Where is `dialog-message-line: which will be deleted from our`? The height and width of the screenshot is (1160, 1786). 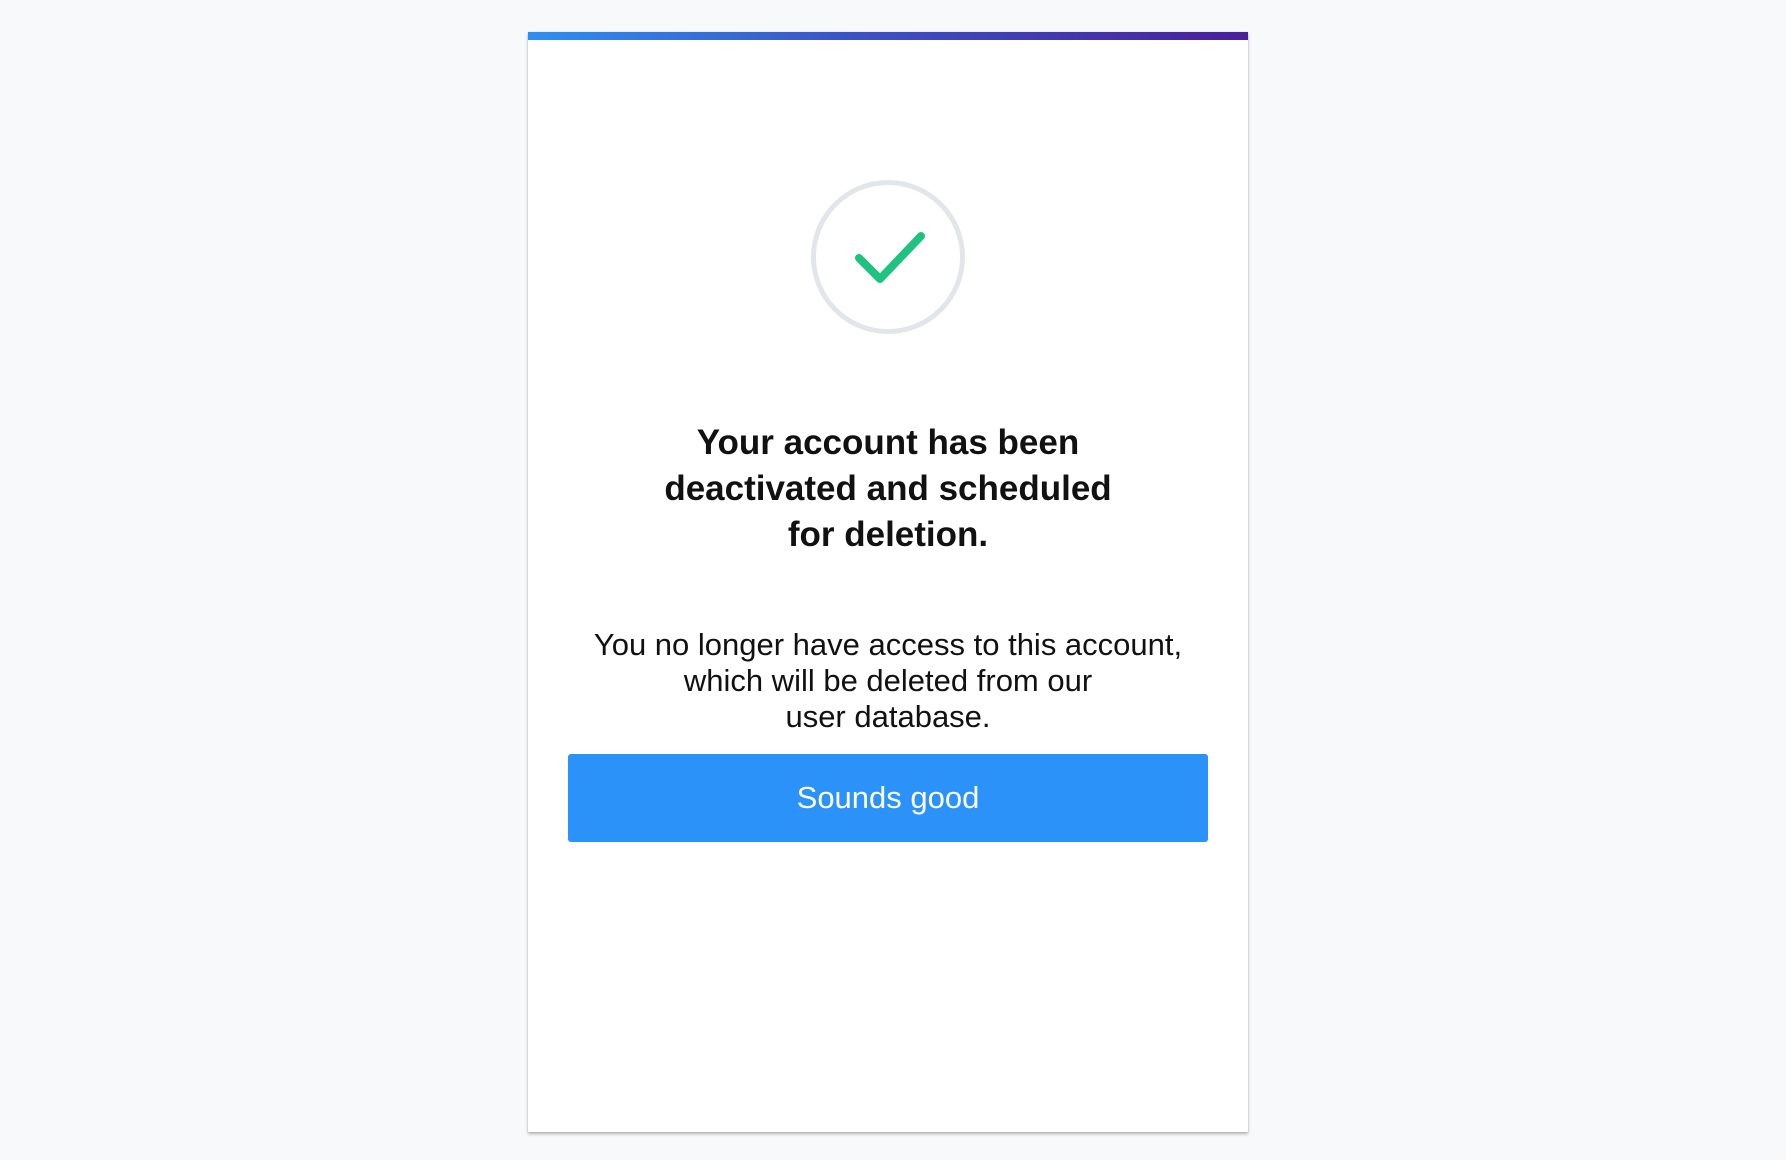
dialog-message-line: which will be deleted from our is located at coordinates (888, 680).